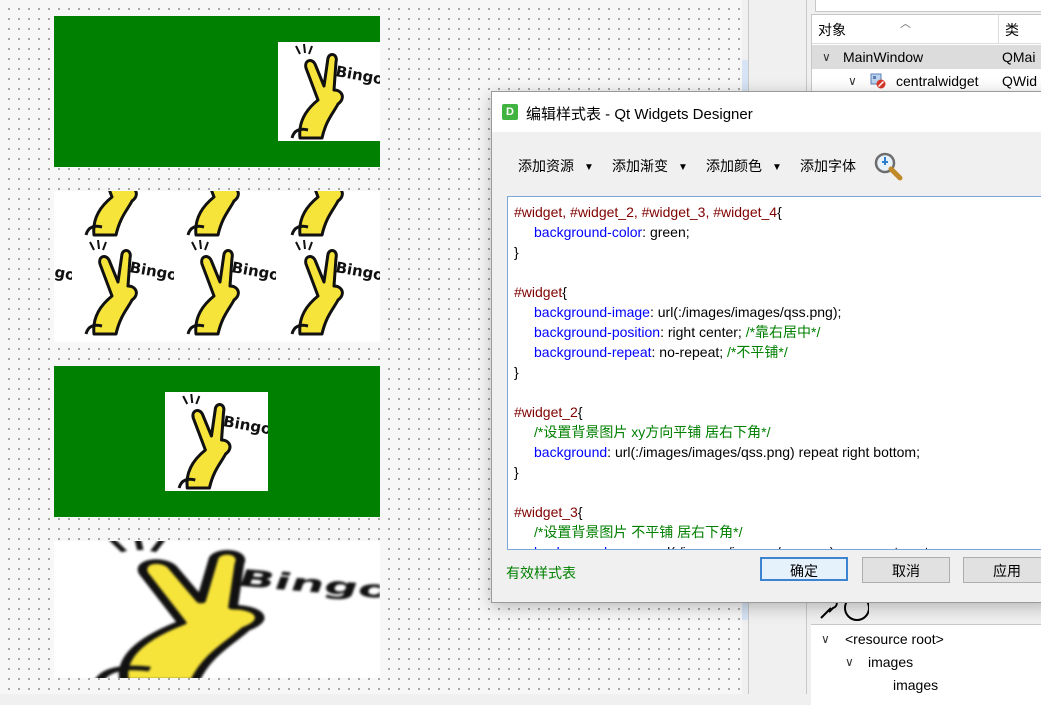 The width and height of the screenshot is (1041, 705). What do you see at coordinates (217, 609) in the screenshot?
I see `widget-4: Bingo` at bounding box center [217, 609].